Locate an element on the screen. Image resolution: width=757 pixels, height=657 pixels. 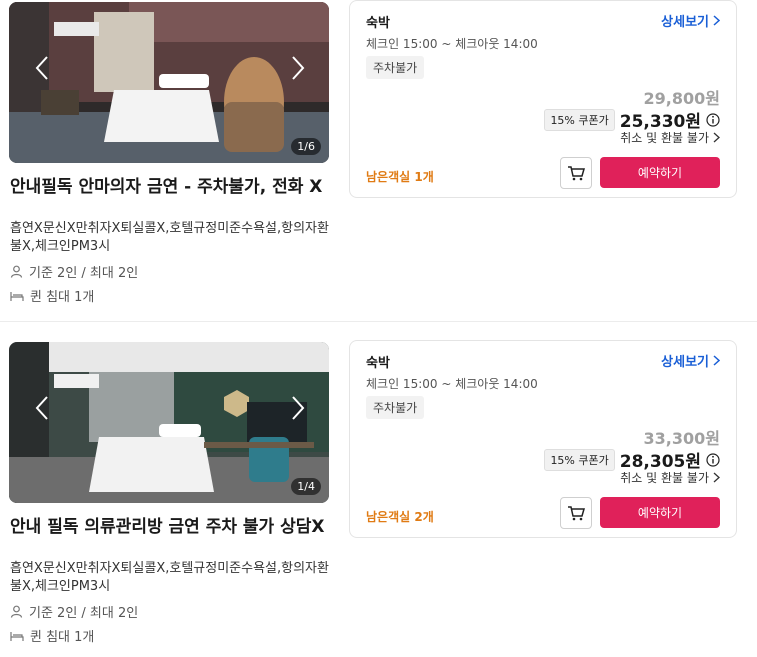
room-title: 안내 필독 의류관리방 금연 주차 불가 상담X is located at coordinates (170, 527).